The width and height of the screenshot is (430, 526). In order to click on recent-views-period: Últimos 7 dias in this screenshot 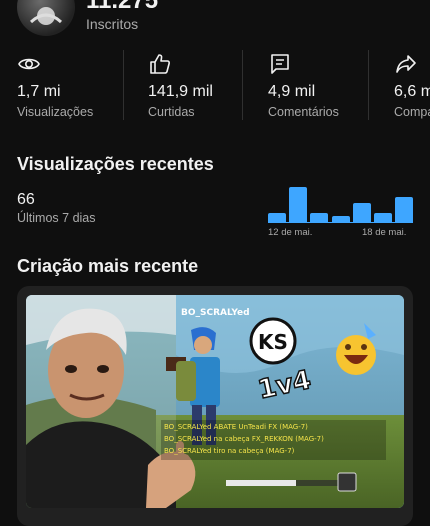, I will do `click(56, 218)`.